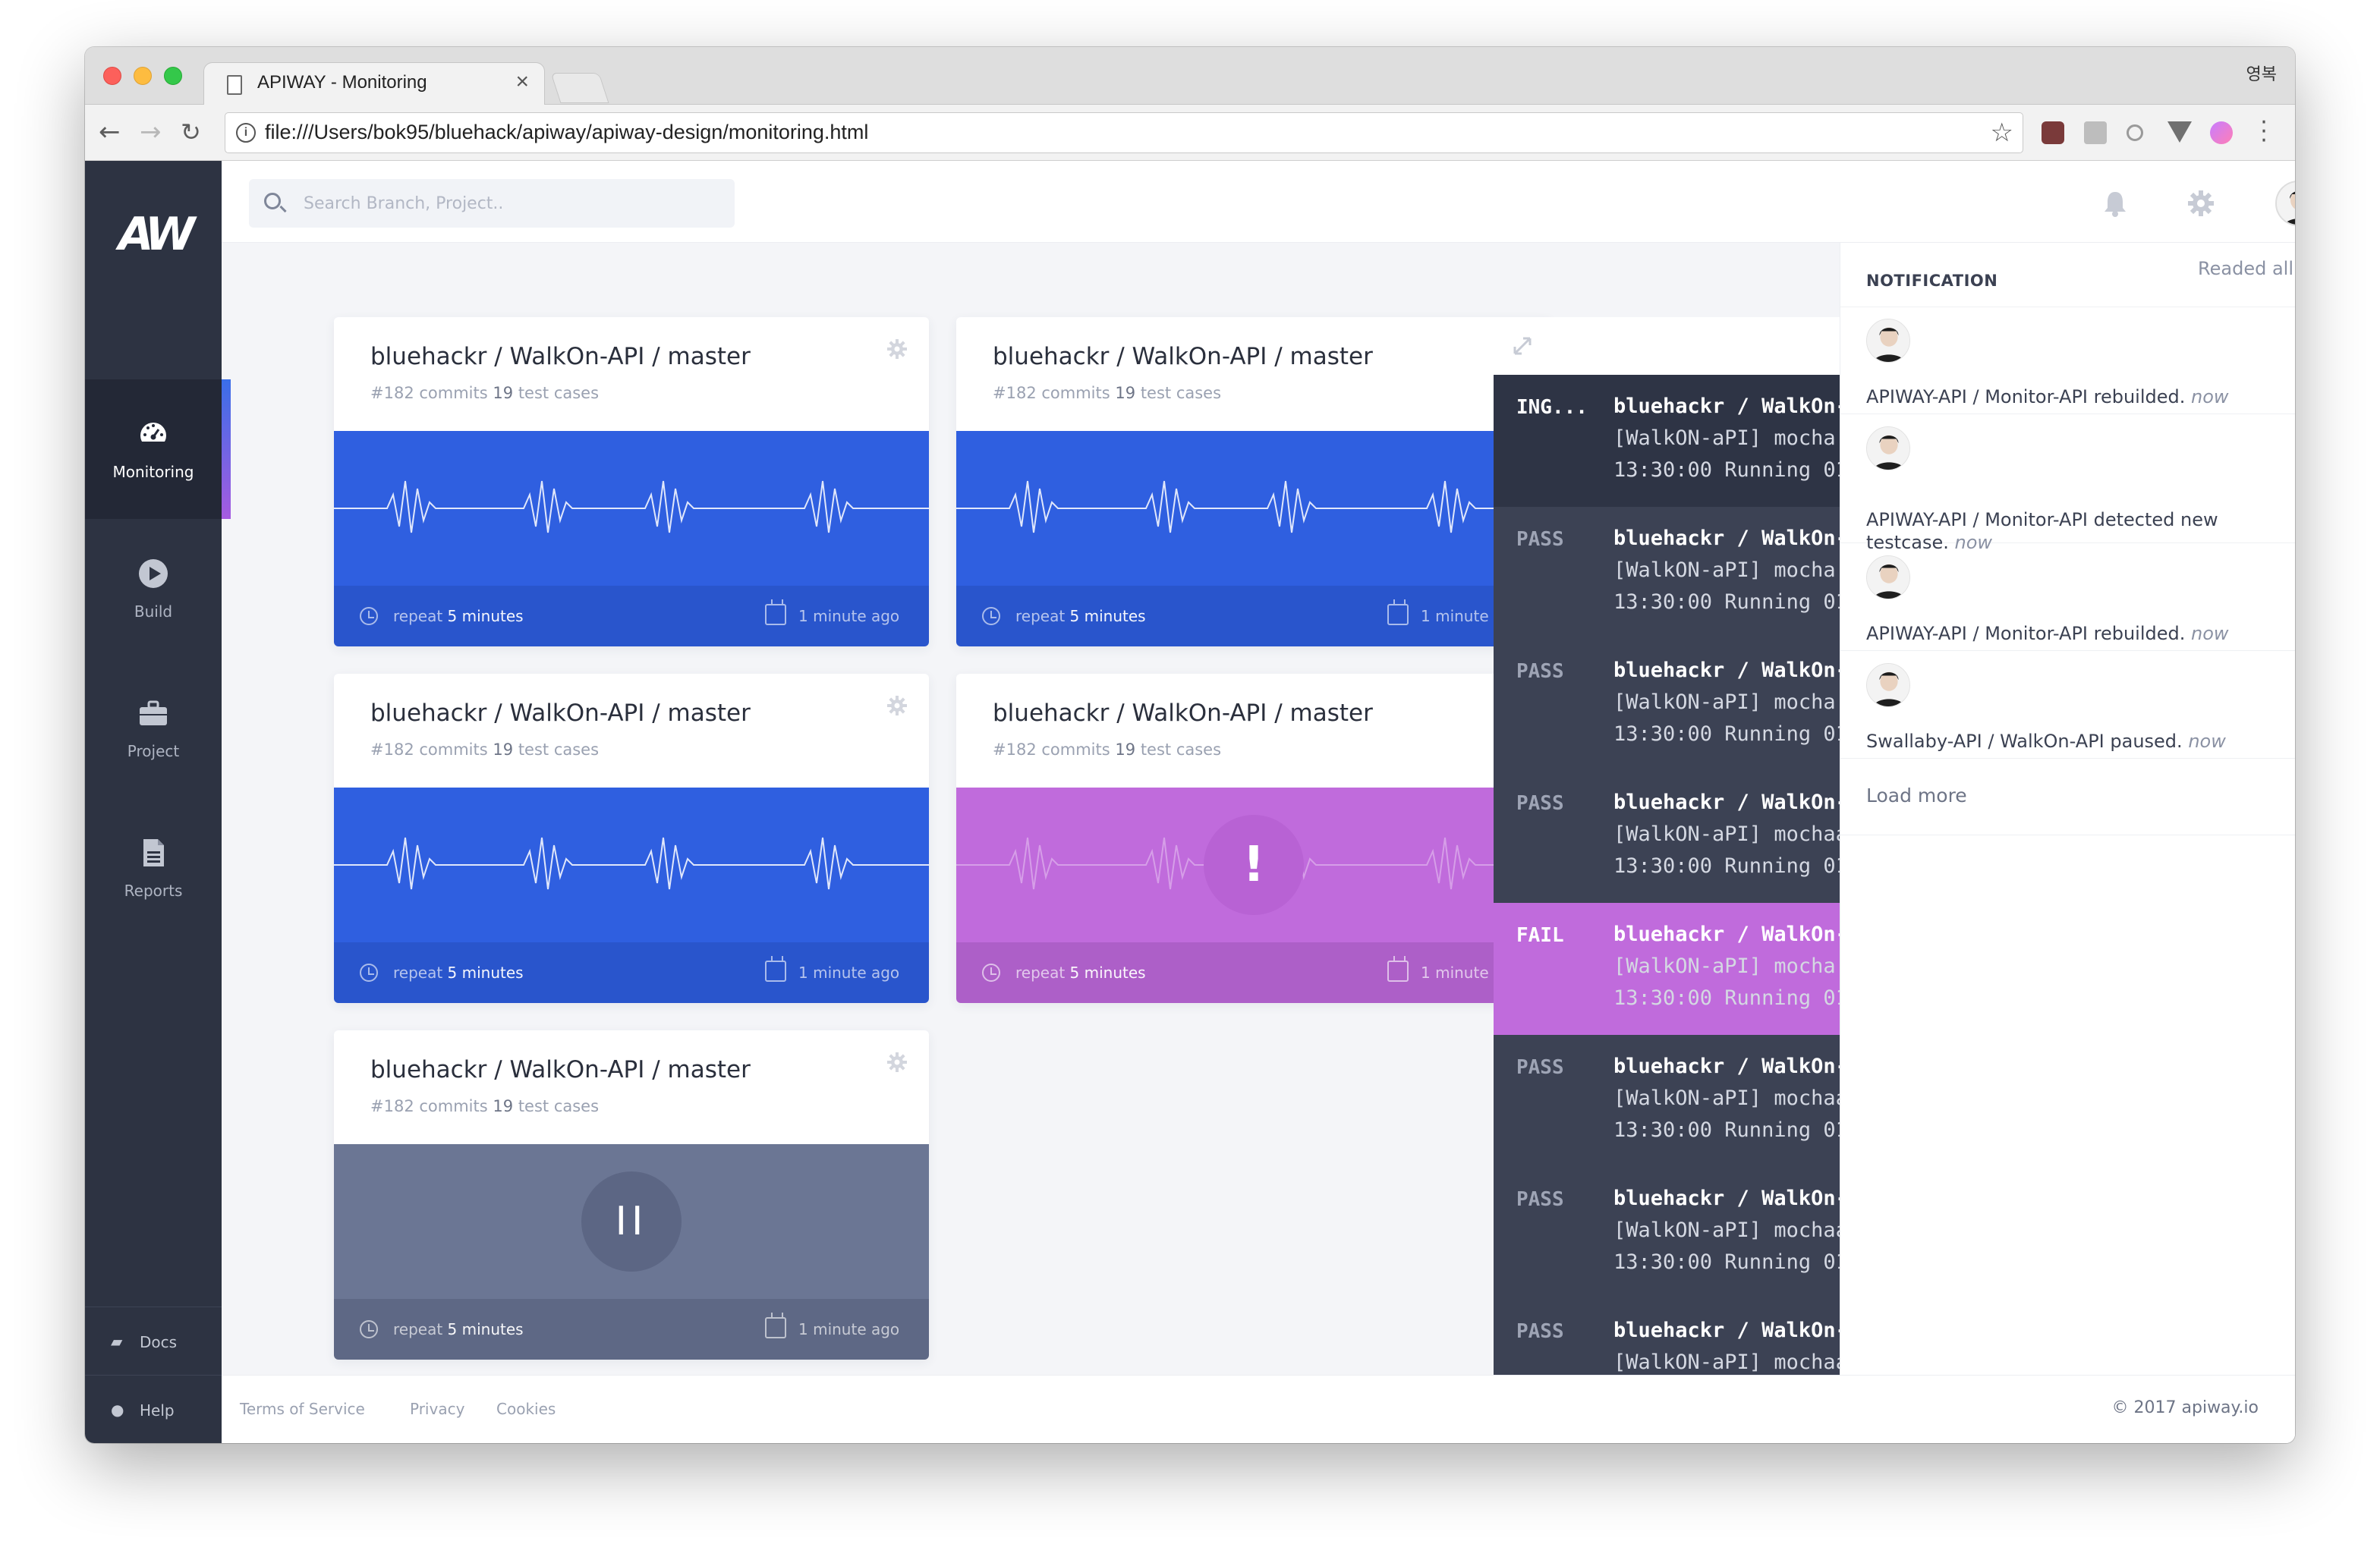 This screenshot has height=1566, width=2380. I want to click on sidebar-help-link: ● Help, so click(153, 1409).